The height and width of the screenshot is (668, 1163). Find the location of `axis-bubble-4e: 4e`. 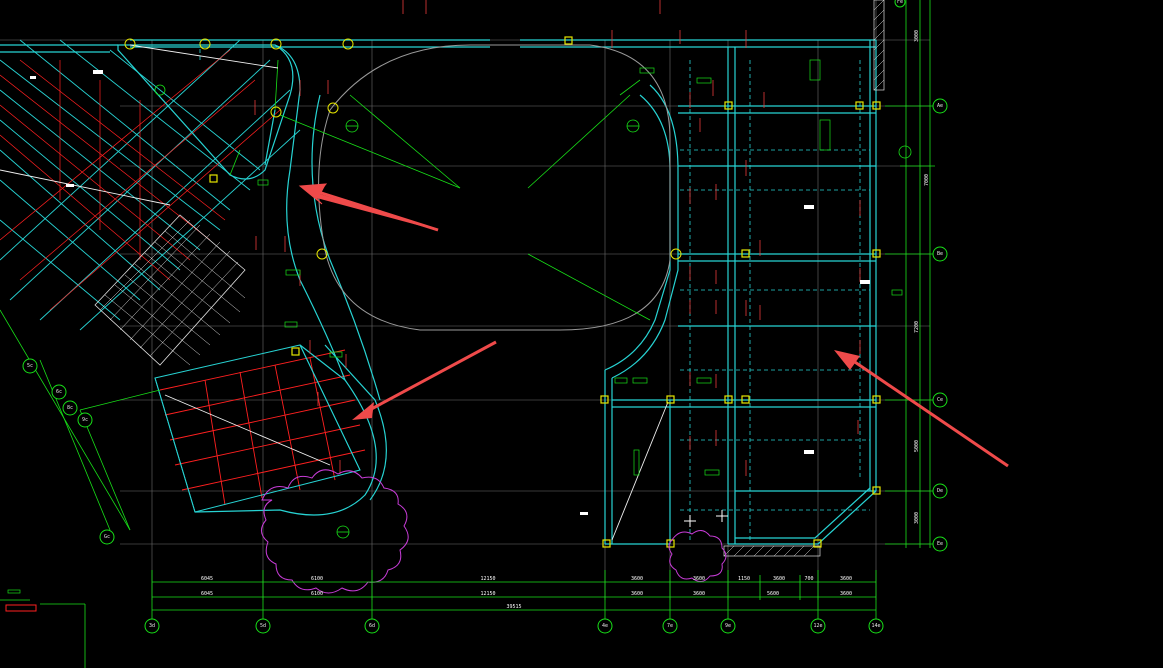

axis-bubble-4e: 4e is located at coordinates (605, 626).